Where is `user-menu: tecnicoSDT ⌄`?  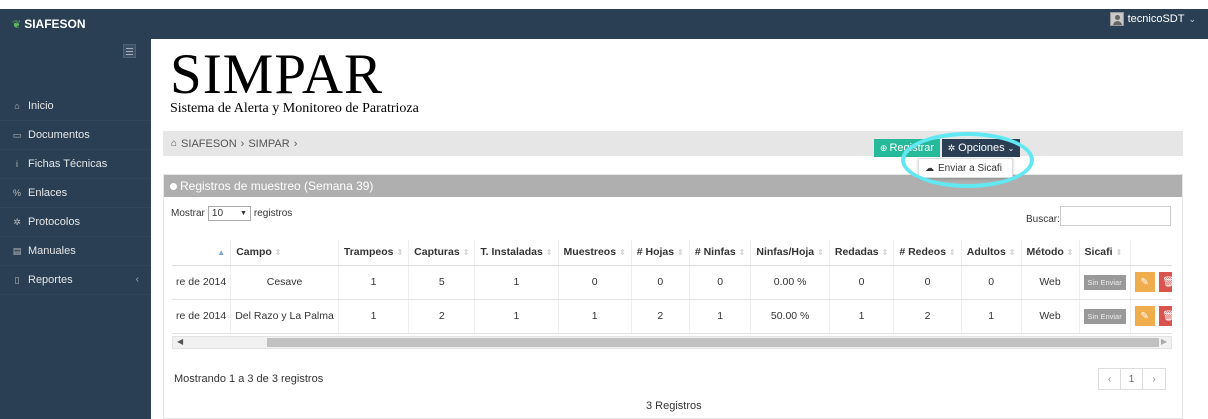 user-menu: tecnicoSDT ⌄ is located at coordinates (1152, 19).